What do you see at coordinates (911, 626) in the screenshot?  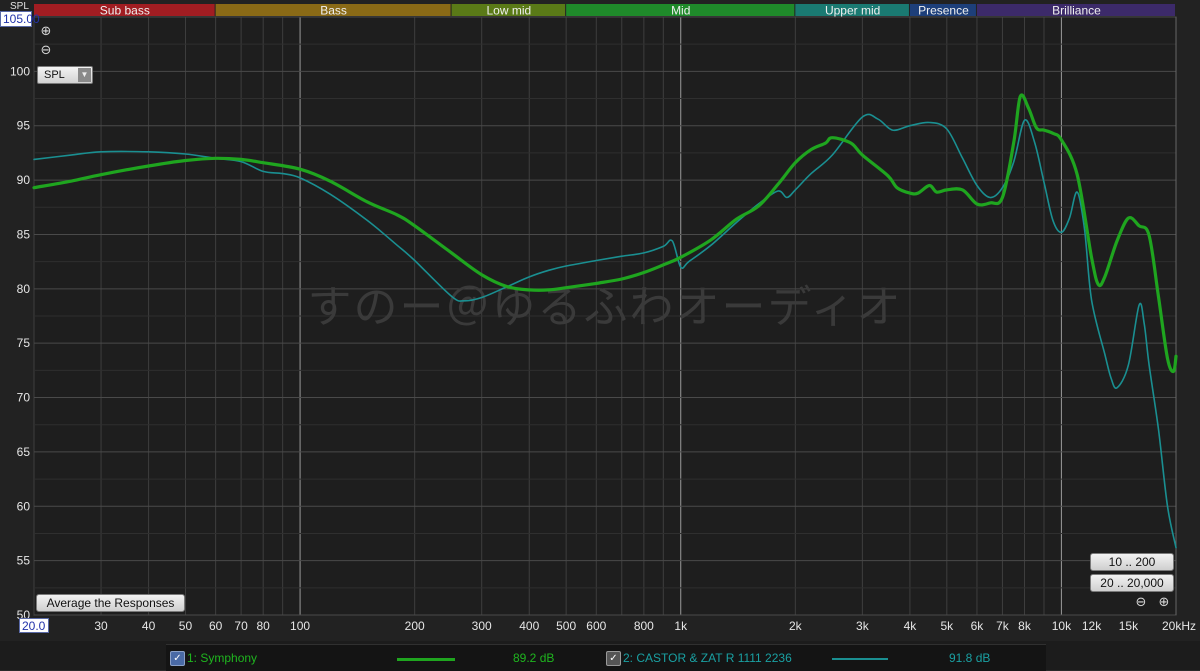 I see `x-tick-17: 4k` at bounding box center [911, 626].